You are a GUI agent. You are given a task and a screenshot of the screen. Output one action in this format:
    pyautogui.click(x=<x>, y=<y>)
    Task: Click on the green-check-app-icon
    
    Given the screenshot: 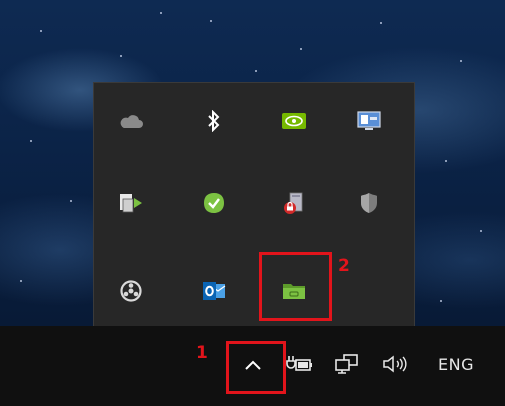 What is the action you would take?
    pyautogui.click(x=214, y=203)
    